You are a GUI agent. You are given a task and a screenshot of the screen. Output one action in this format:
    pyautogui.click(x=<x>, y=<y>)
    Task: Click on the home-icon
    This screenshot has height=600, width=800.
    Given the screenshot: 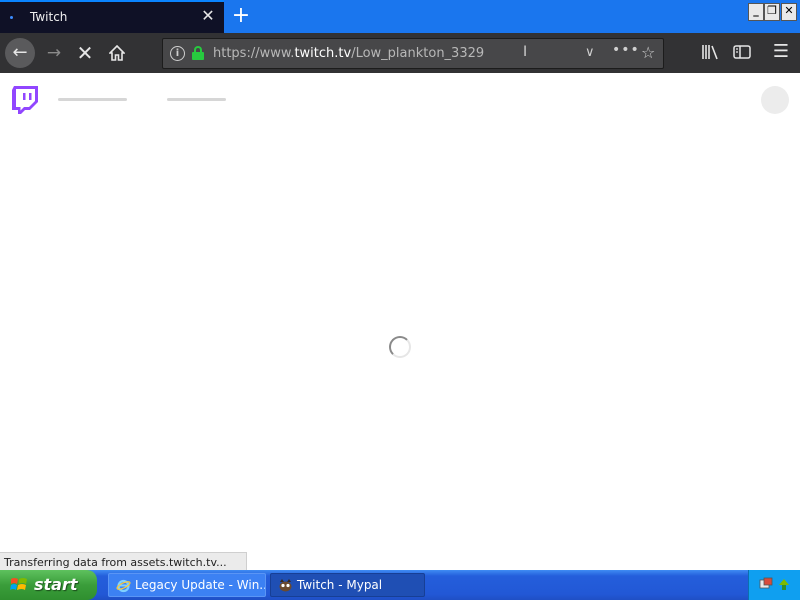 What is the action you would take?
    pyautogui.click(x=117, y=52)
    